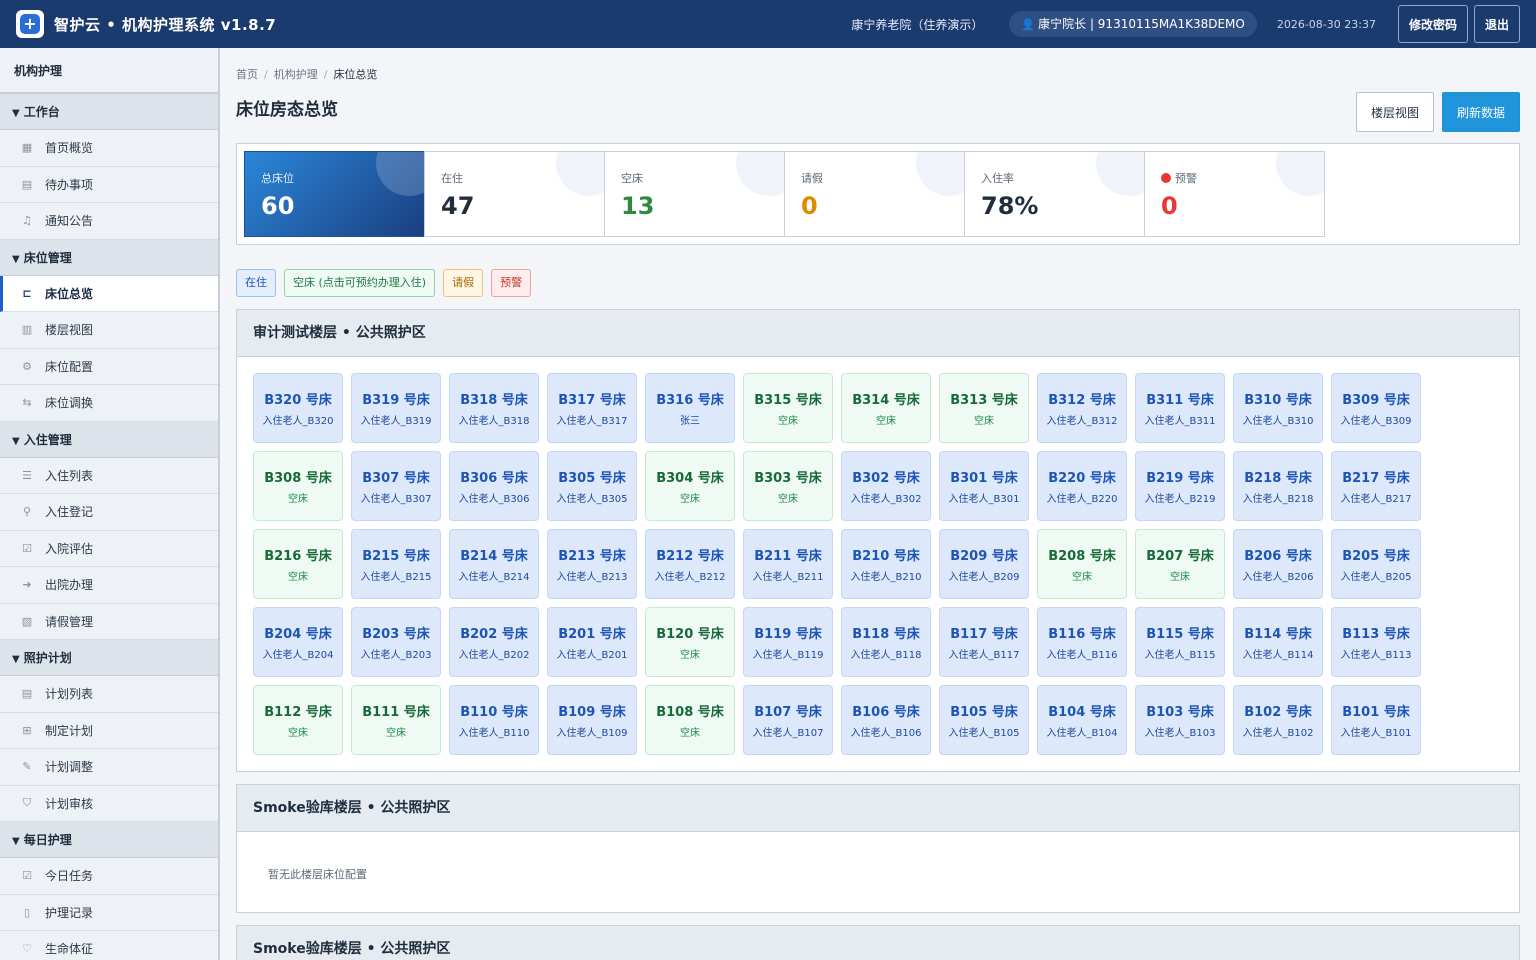 This screenshot has height=960, width=1536. What do you see at coordinates (984, 408) in the screenshot?
I see `bed-card: B313 号床 空床` at bounding box center [984, 408].